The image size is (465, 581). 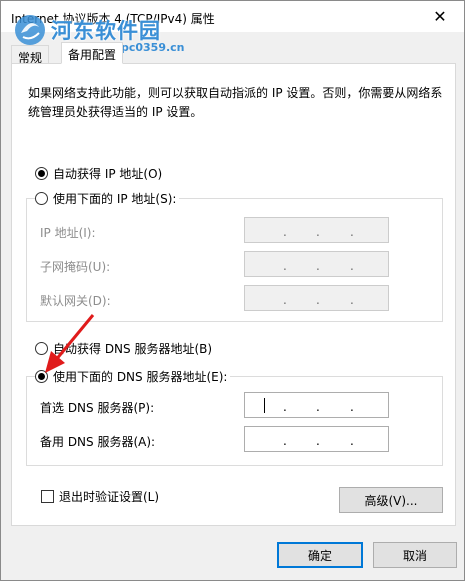 What do you see at coordinates (415, 555) in the screenshot?
I see `cancel-button: 取消` at bounding box center [415, 555].